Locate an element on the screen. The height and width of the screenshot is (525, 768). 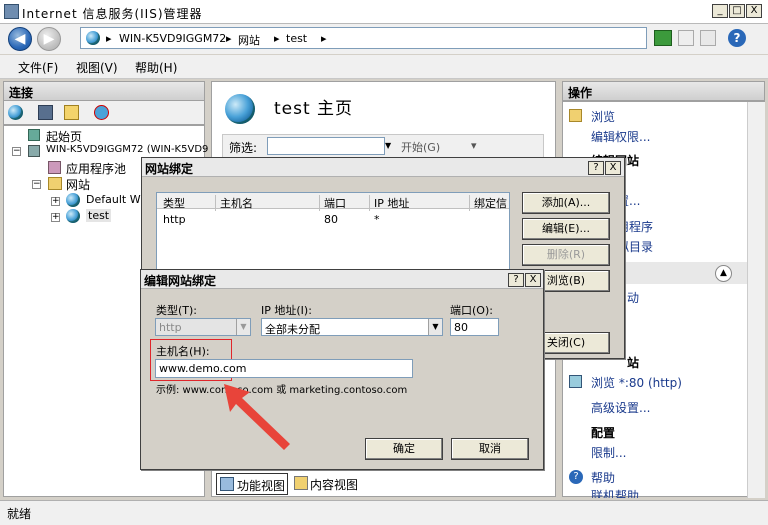
port-input: 80 is located at coordinates (474, 327).